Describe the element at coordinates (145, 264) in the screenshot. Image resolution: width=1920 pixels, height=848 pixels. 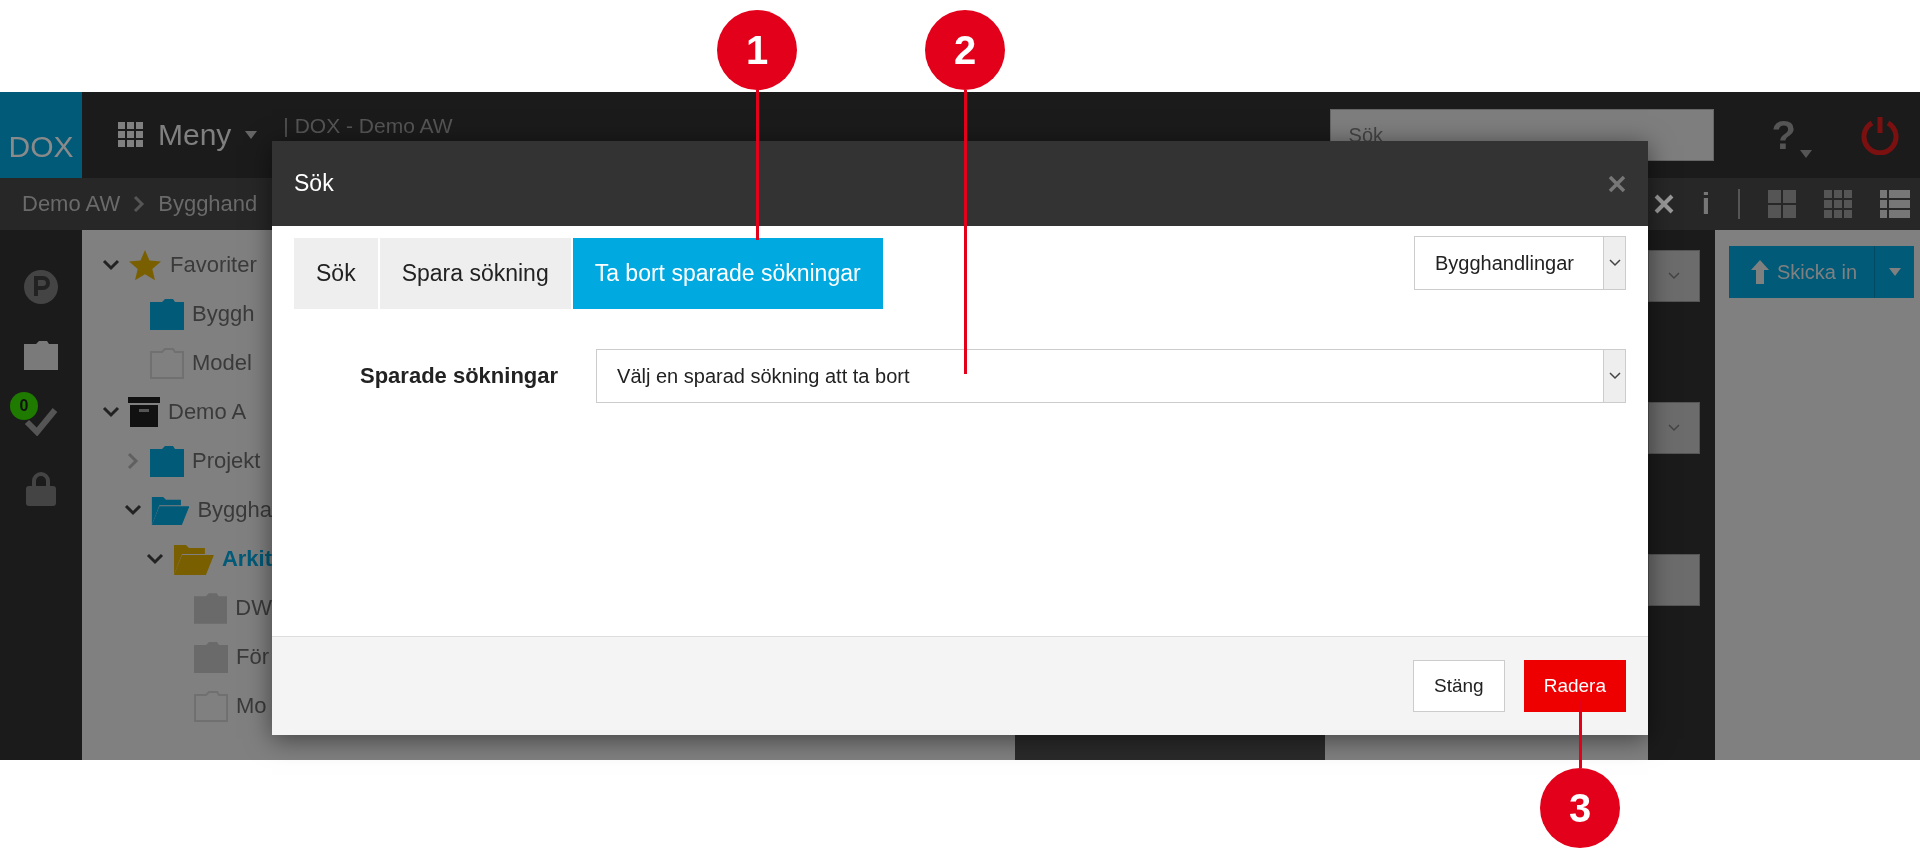
I see `star-icon` at that location.